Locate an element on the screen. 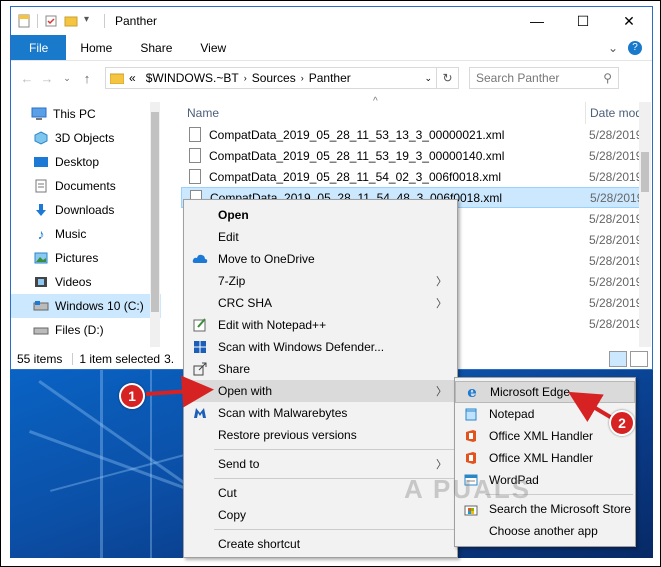 This screenshot has width=661, height=567. search-box: Search Panther ⚲ is located at coordinates (544, 78).